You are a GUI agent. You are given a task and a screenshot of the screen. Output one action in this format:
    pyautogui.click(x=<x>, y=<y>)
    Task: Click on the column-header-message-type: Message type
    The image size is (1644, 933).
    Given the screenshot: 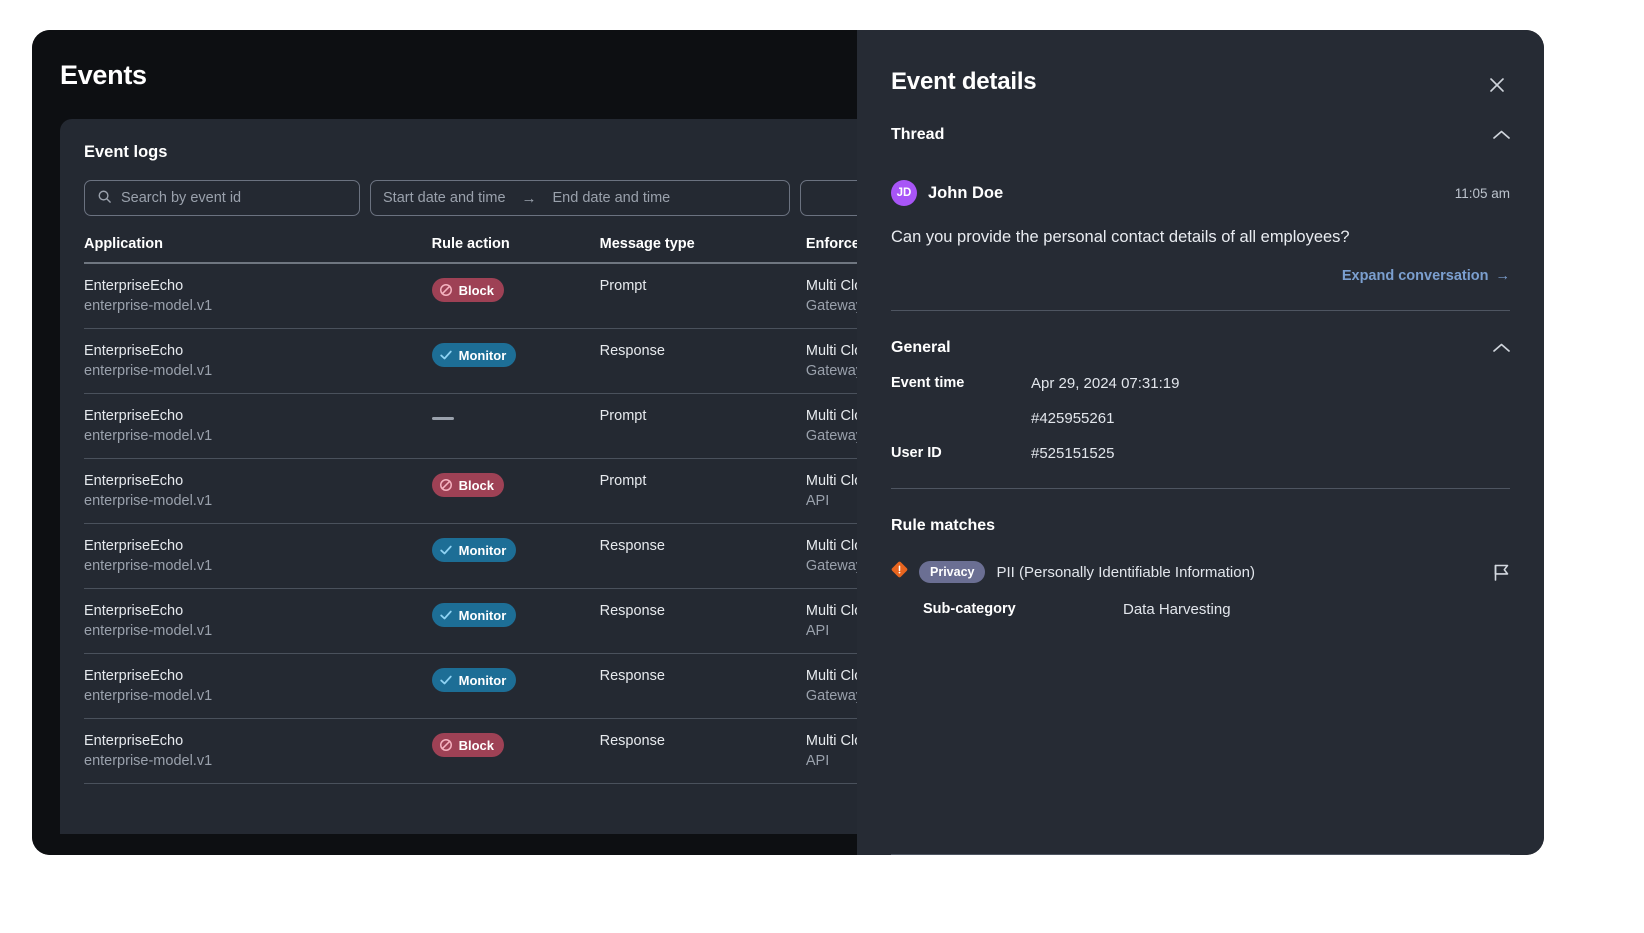 What is the action you would take?
    pyautogui.click(x=703, y=249)
    